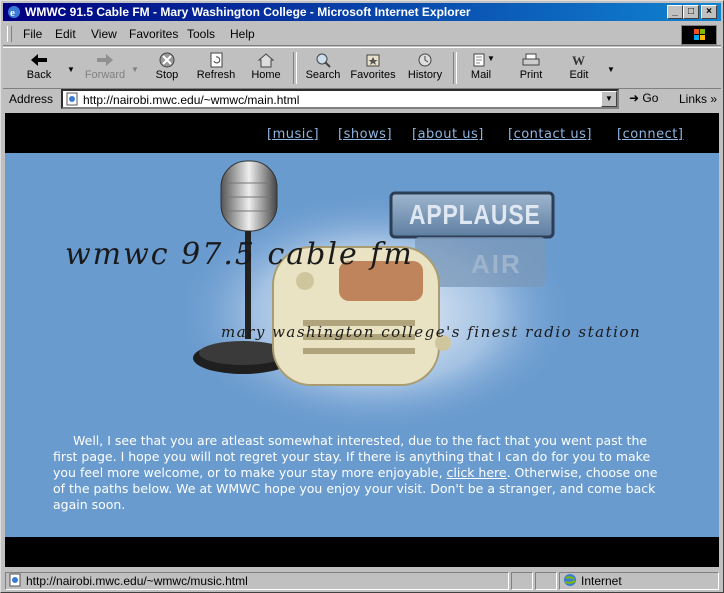 Image resolution: width=724 pixels, height=593 pixels. I want to click on search-label: Search, so click(323, 75).